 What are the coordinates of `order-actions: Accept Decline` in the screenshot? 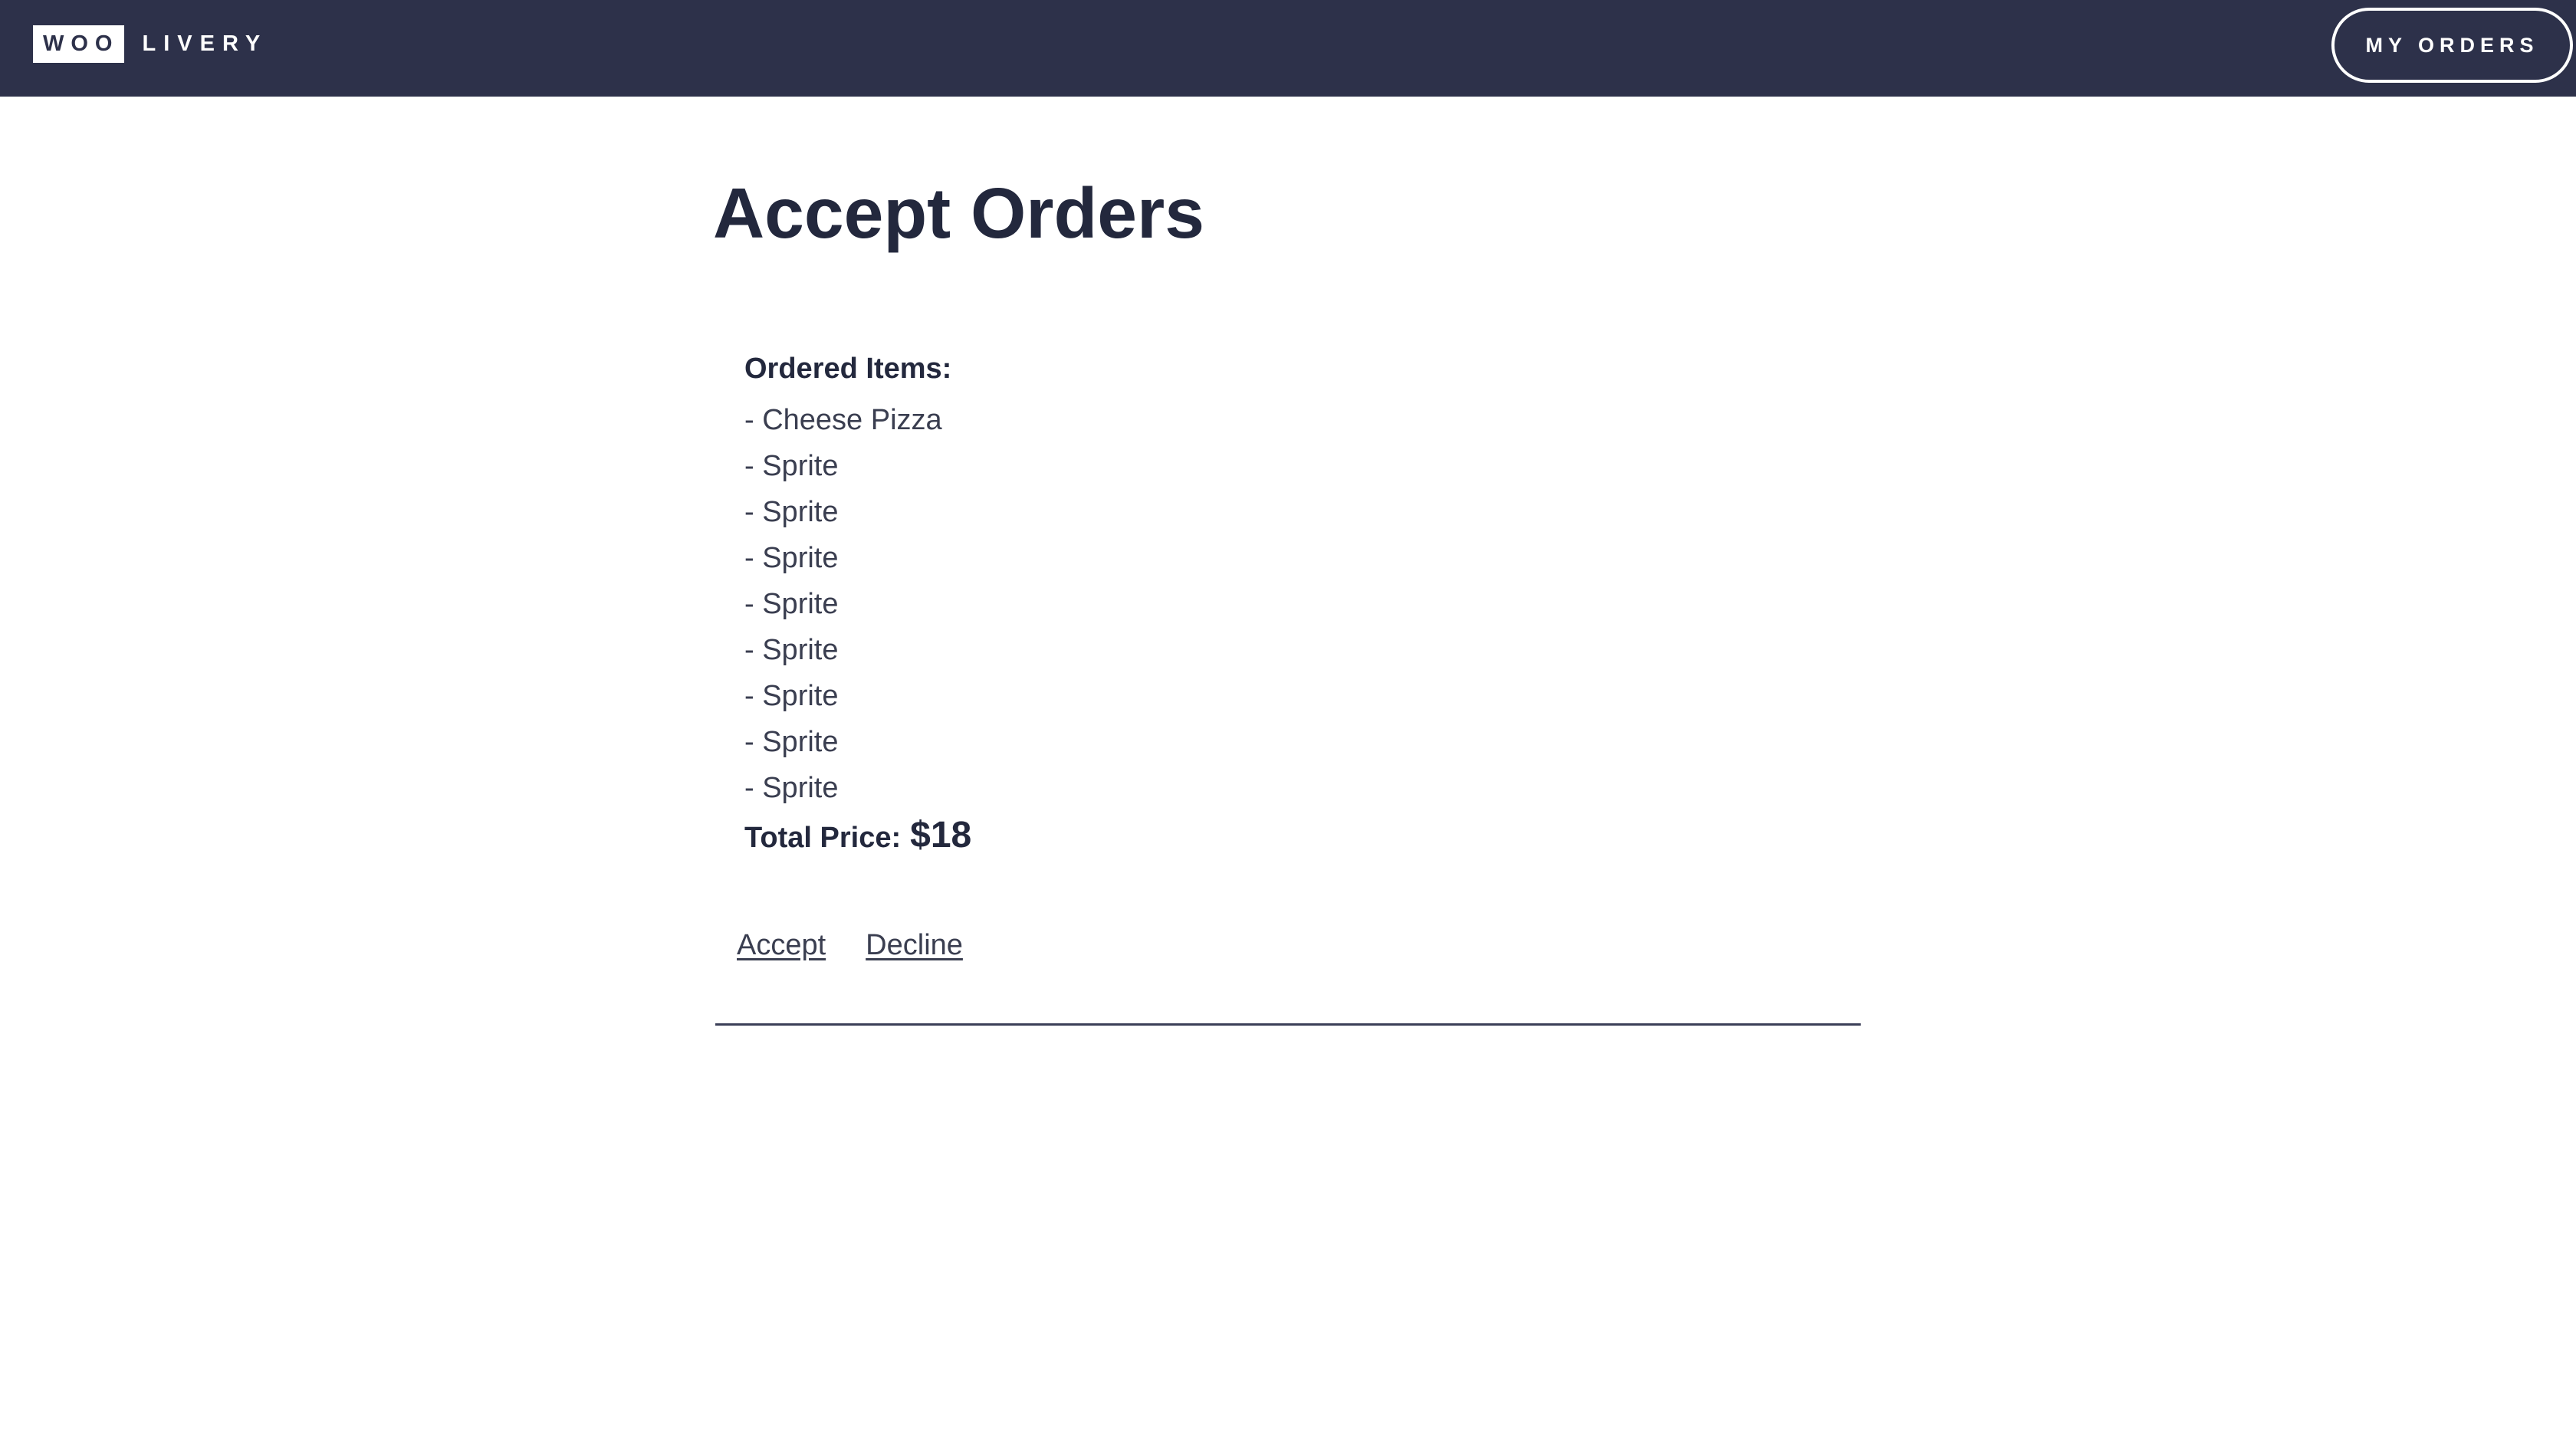 It's located at (850, 945).